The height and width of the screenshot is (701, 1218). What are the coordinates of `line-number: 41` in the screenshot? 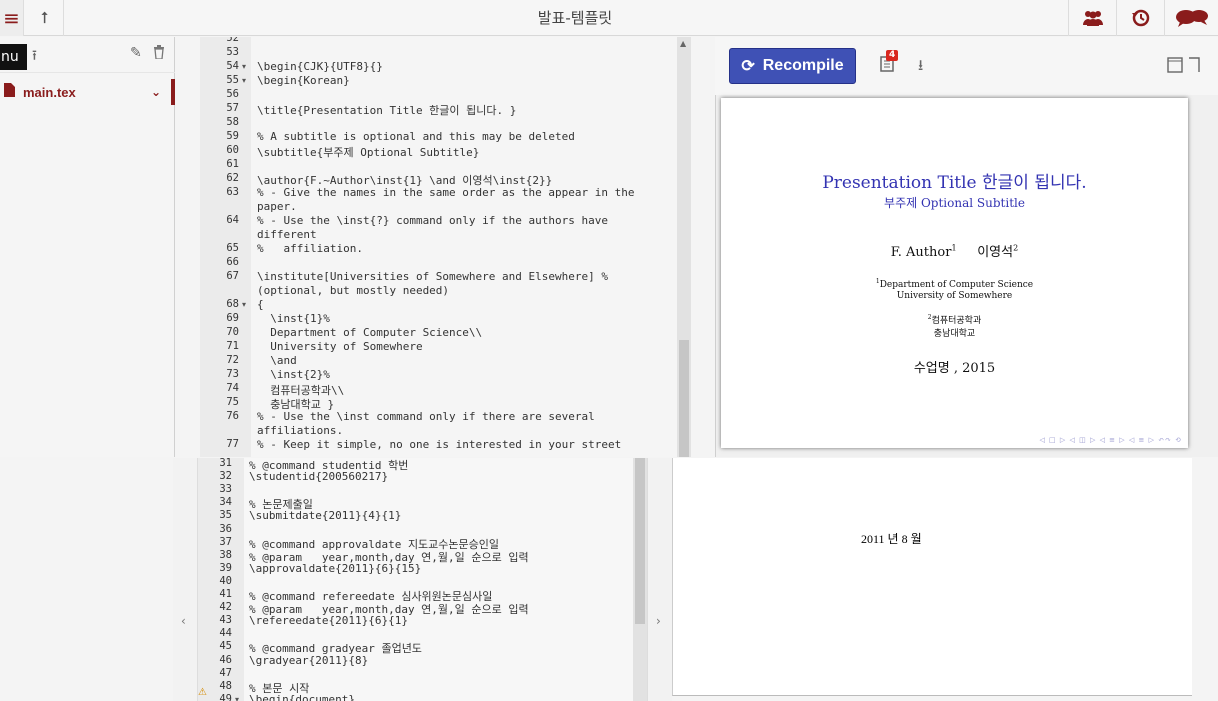 It's located at (225, 594).